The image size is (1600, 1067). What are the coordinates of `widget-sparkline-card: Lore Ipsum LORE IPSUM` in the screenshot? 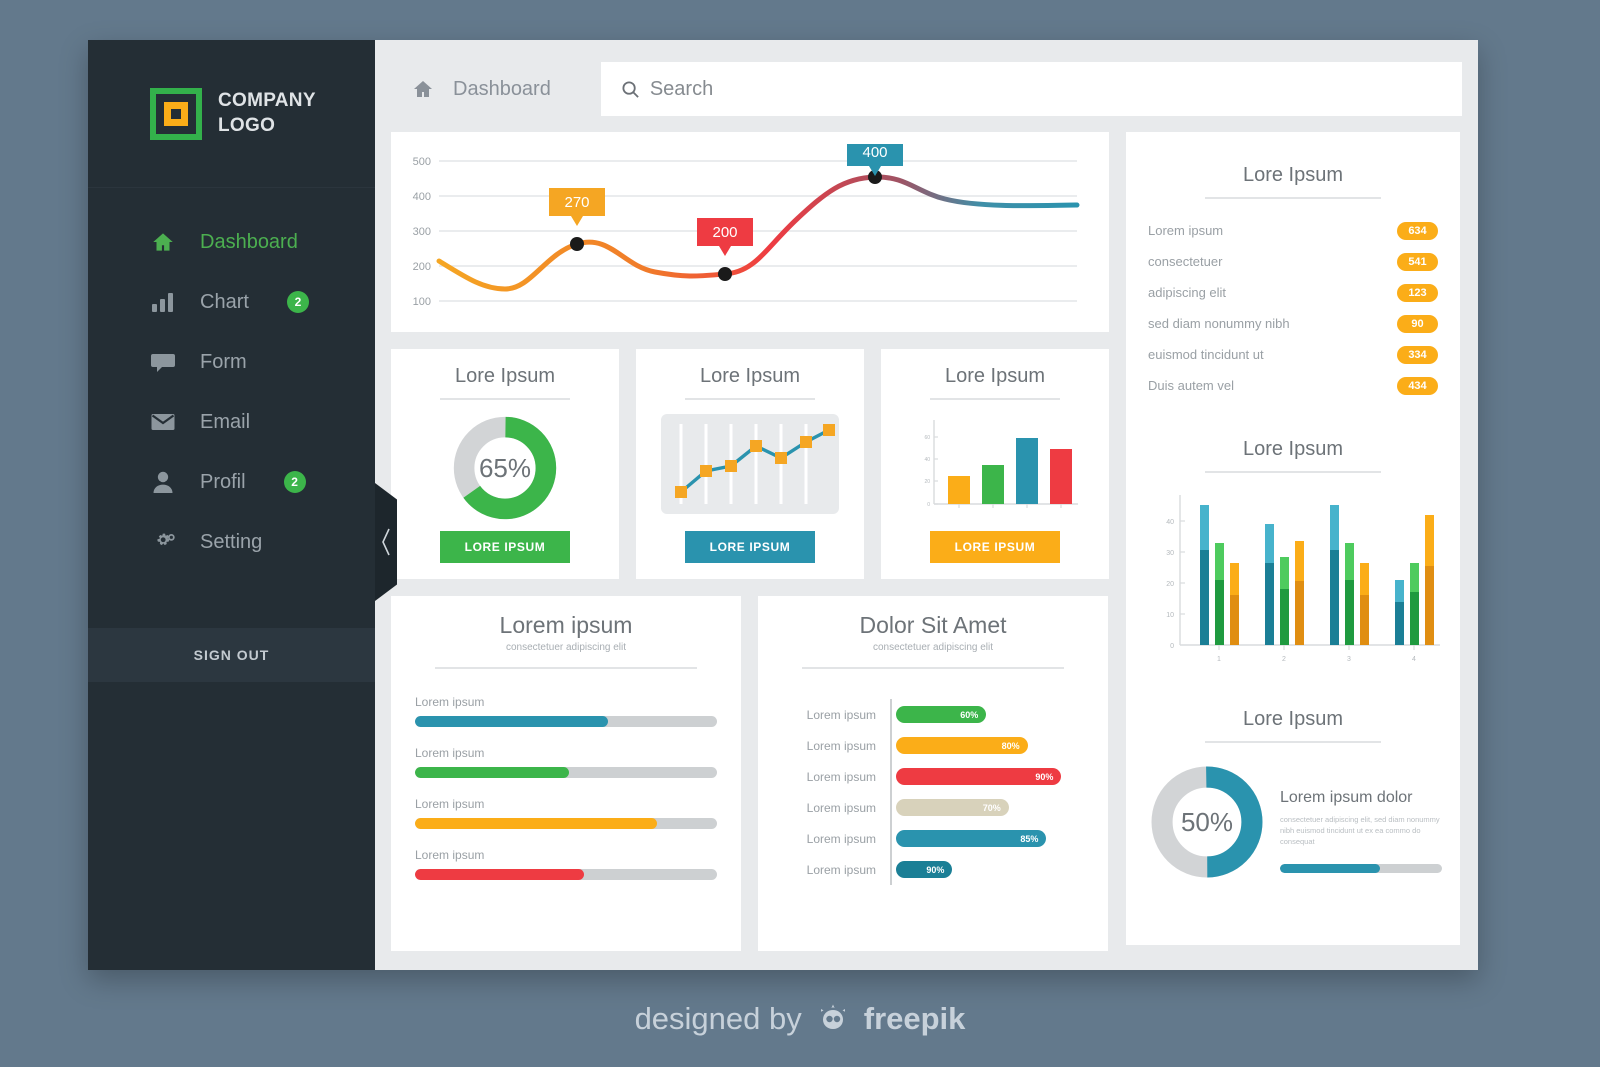 It's located at (750, 464).